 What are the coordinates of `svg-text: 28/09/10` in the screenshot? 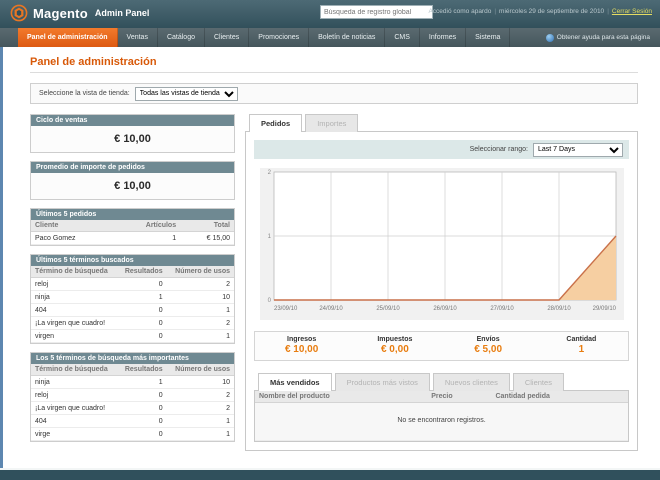 It's located at (559, 309).